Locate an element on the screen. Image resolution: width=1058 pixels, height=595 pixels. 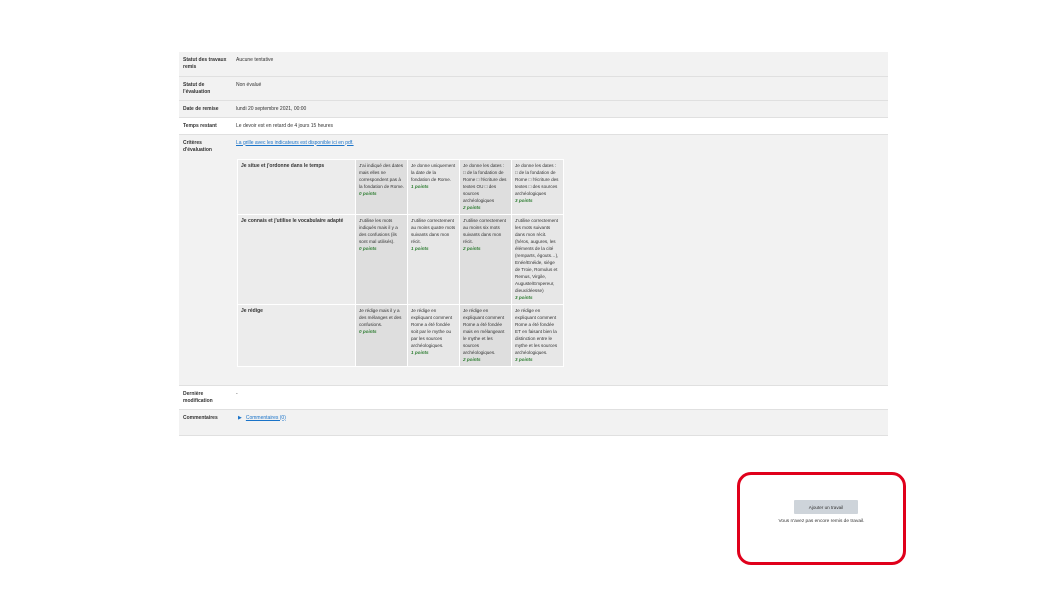
comments-link: Commentaires (0) is located at coordinates (266, 418).